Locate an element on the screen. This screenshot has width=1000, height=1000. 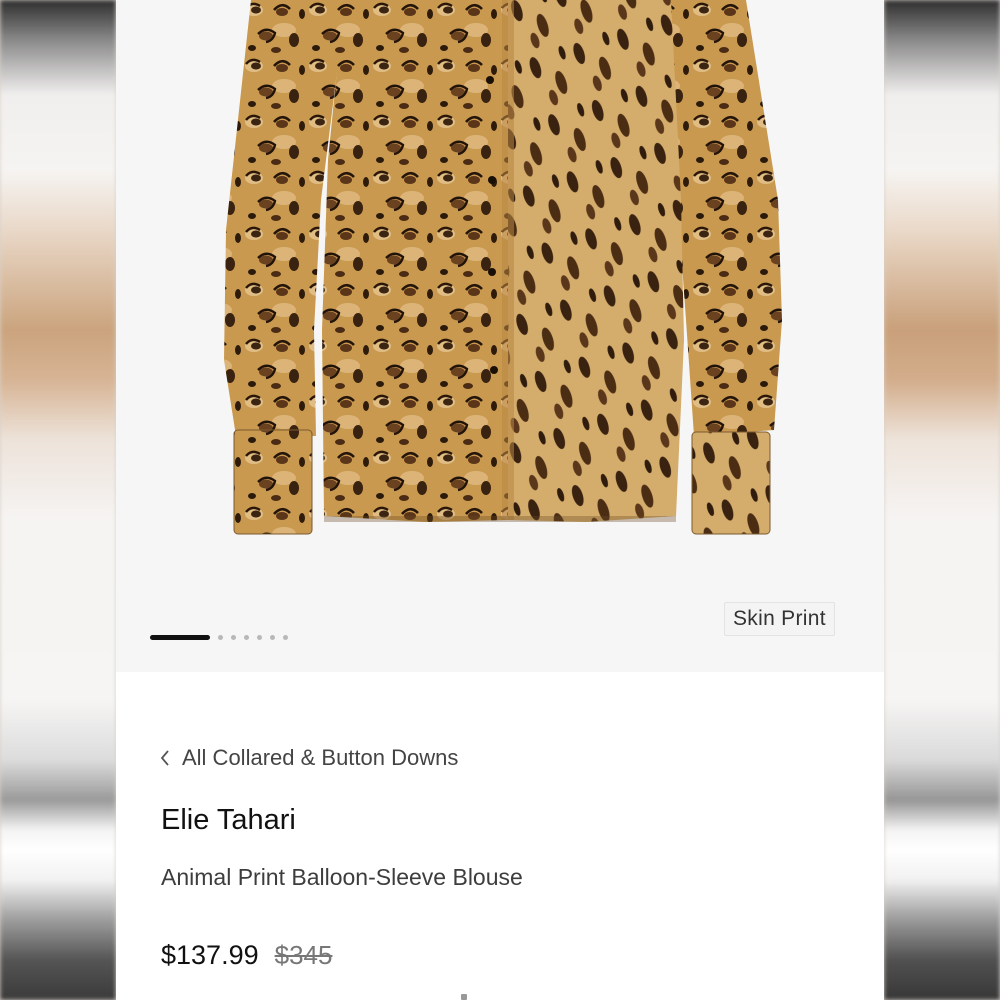
sale-price: $137.99 is located at coordinates (210, 955).